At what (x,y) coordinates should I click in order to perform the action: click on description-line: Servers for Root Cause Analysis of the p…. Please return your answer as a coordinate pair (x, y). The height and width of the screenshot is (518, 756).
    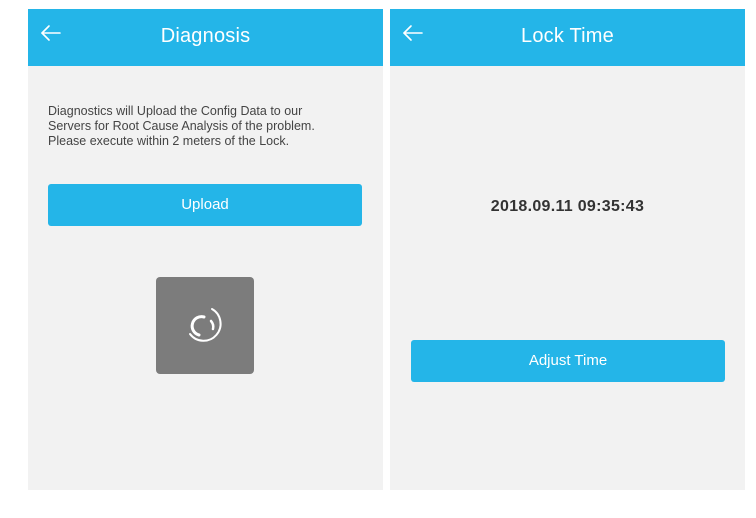
    Looking at the image, I should click on (181, 126).